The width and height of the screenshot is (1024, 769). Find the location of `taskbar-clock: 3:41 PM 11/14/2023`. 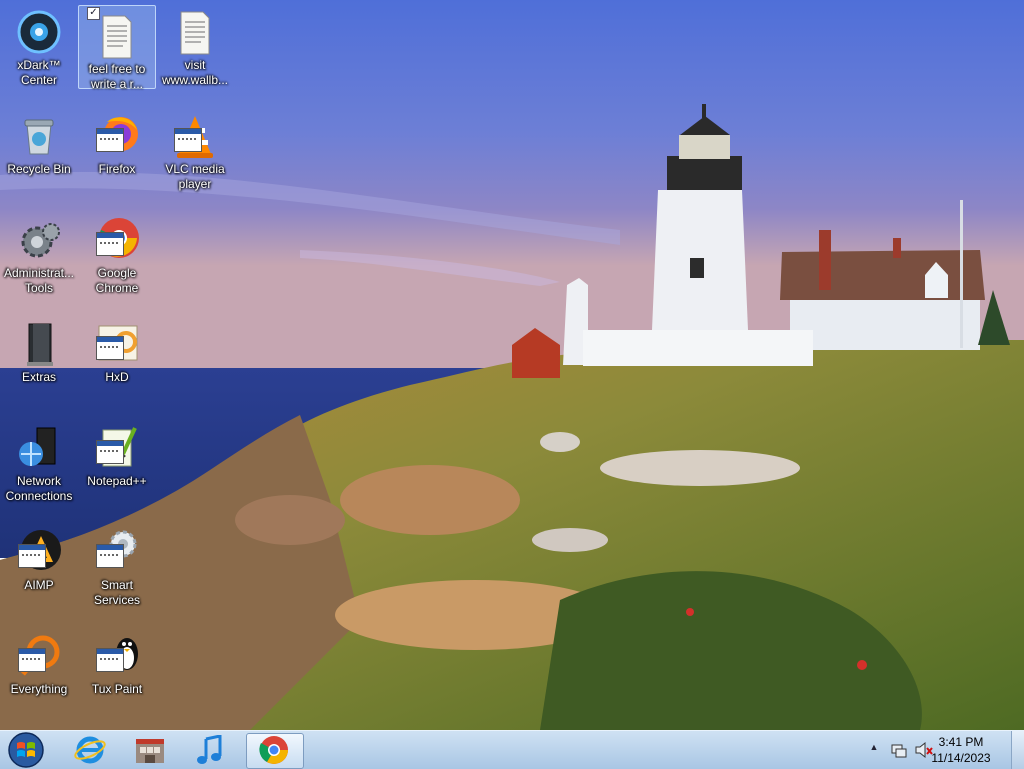

taskbar-clock: 3:41 PM 11/14/2023 is located at coordinates (961, 750).